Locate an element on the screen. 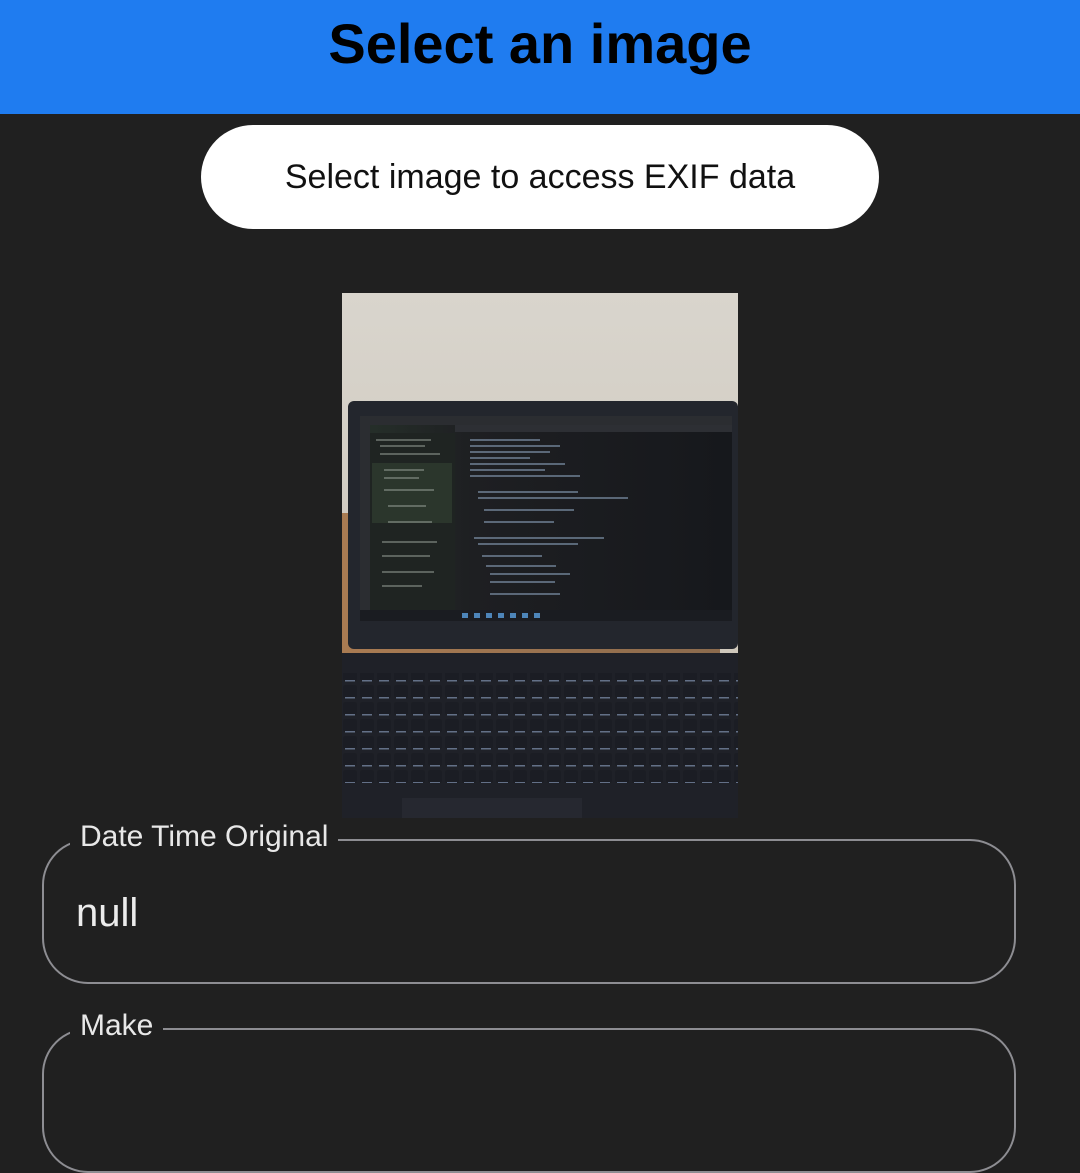 The width and height of the screenshot is (1080, 1173). select-image-button: Select image to access EXIF data is located at coordinates (540, 177).